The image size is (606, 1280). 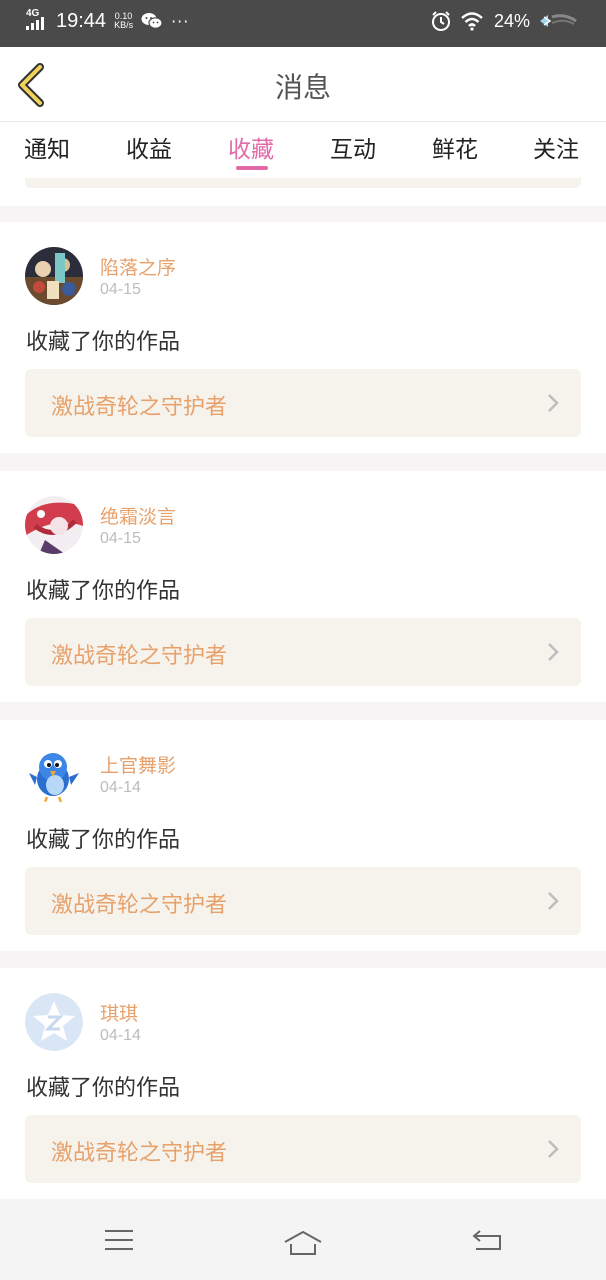 I want to click on tab-bar: 通知 收益 收藏 互动 鲜花 关注, so click(x=303, y=150).